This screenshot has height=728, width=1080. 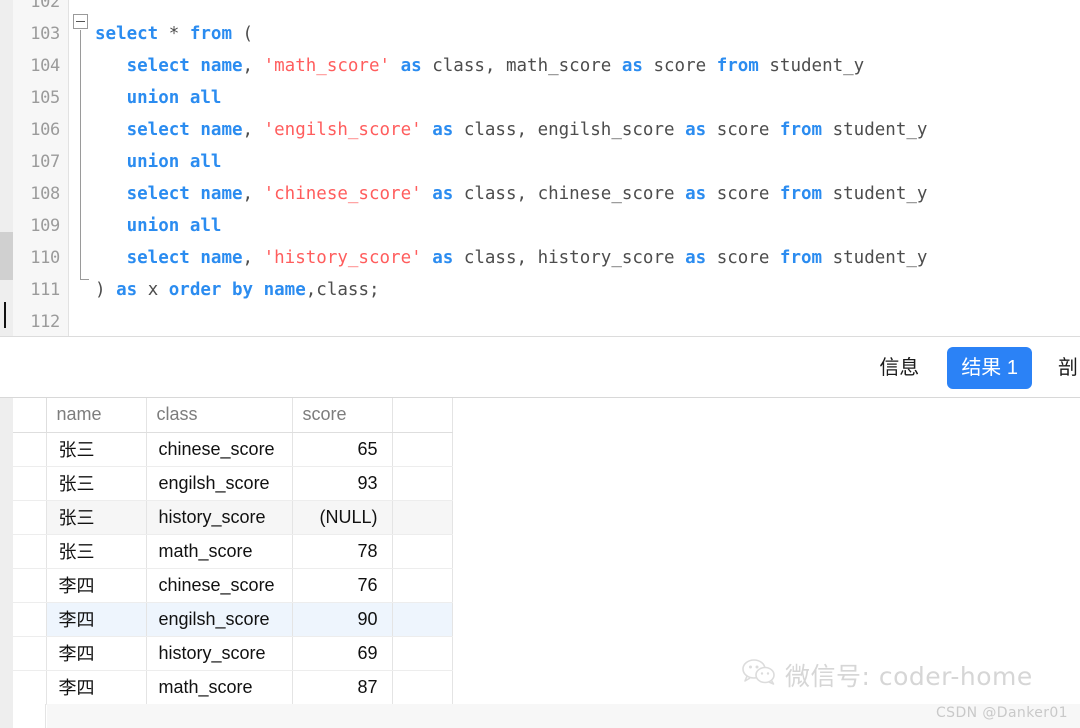 I want to click on column-header-name: name, so click(x=96, y=415).